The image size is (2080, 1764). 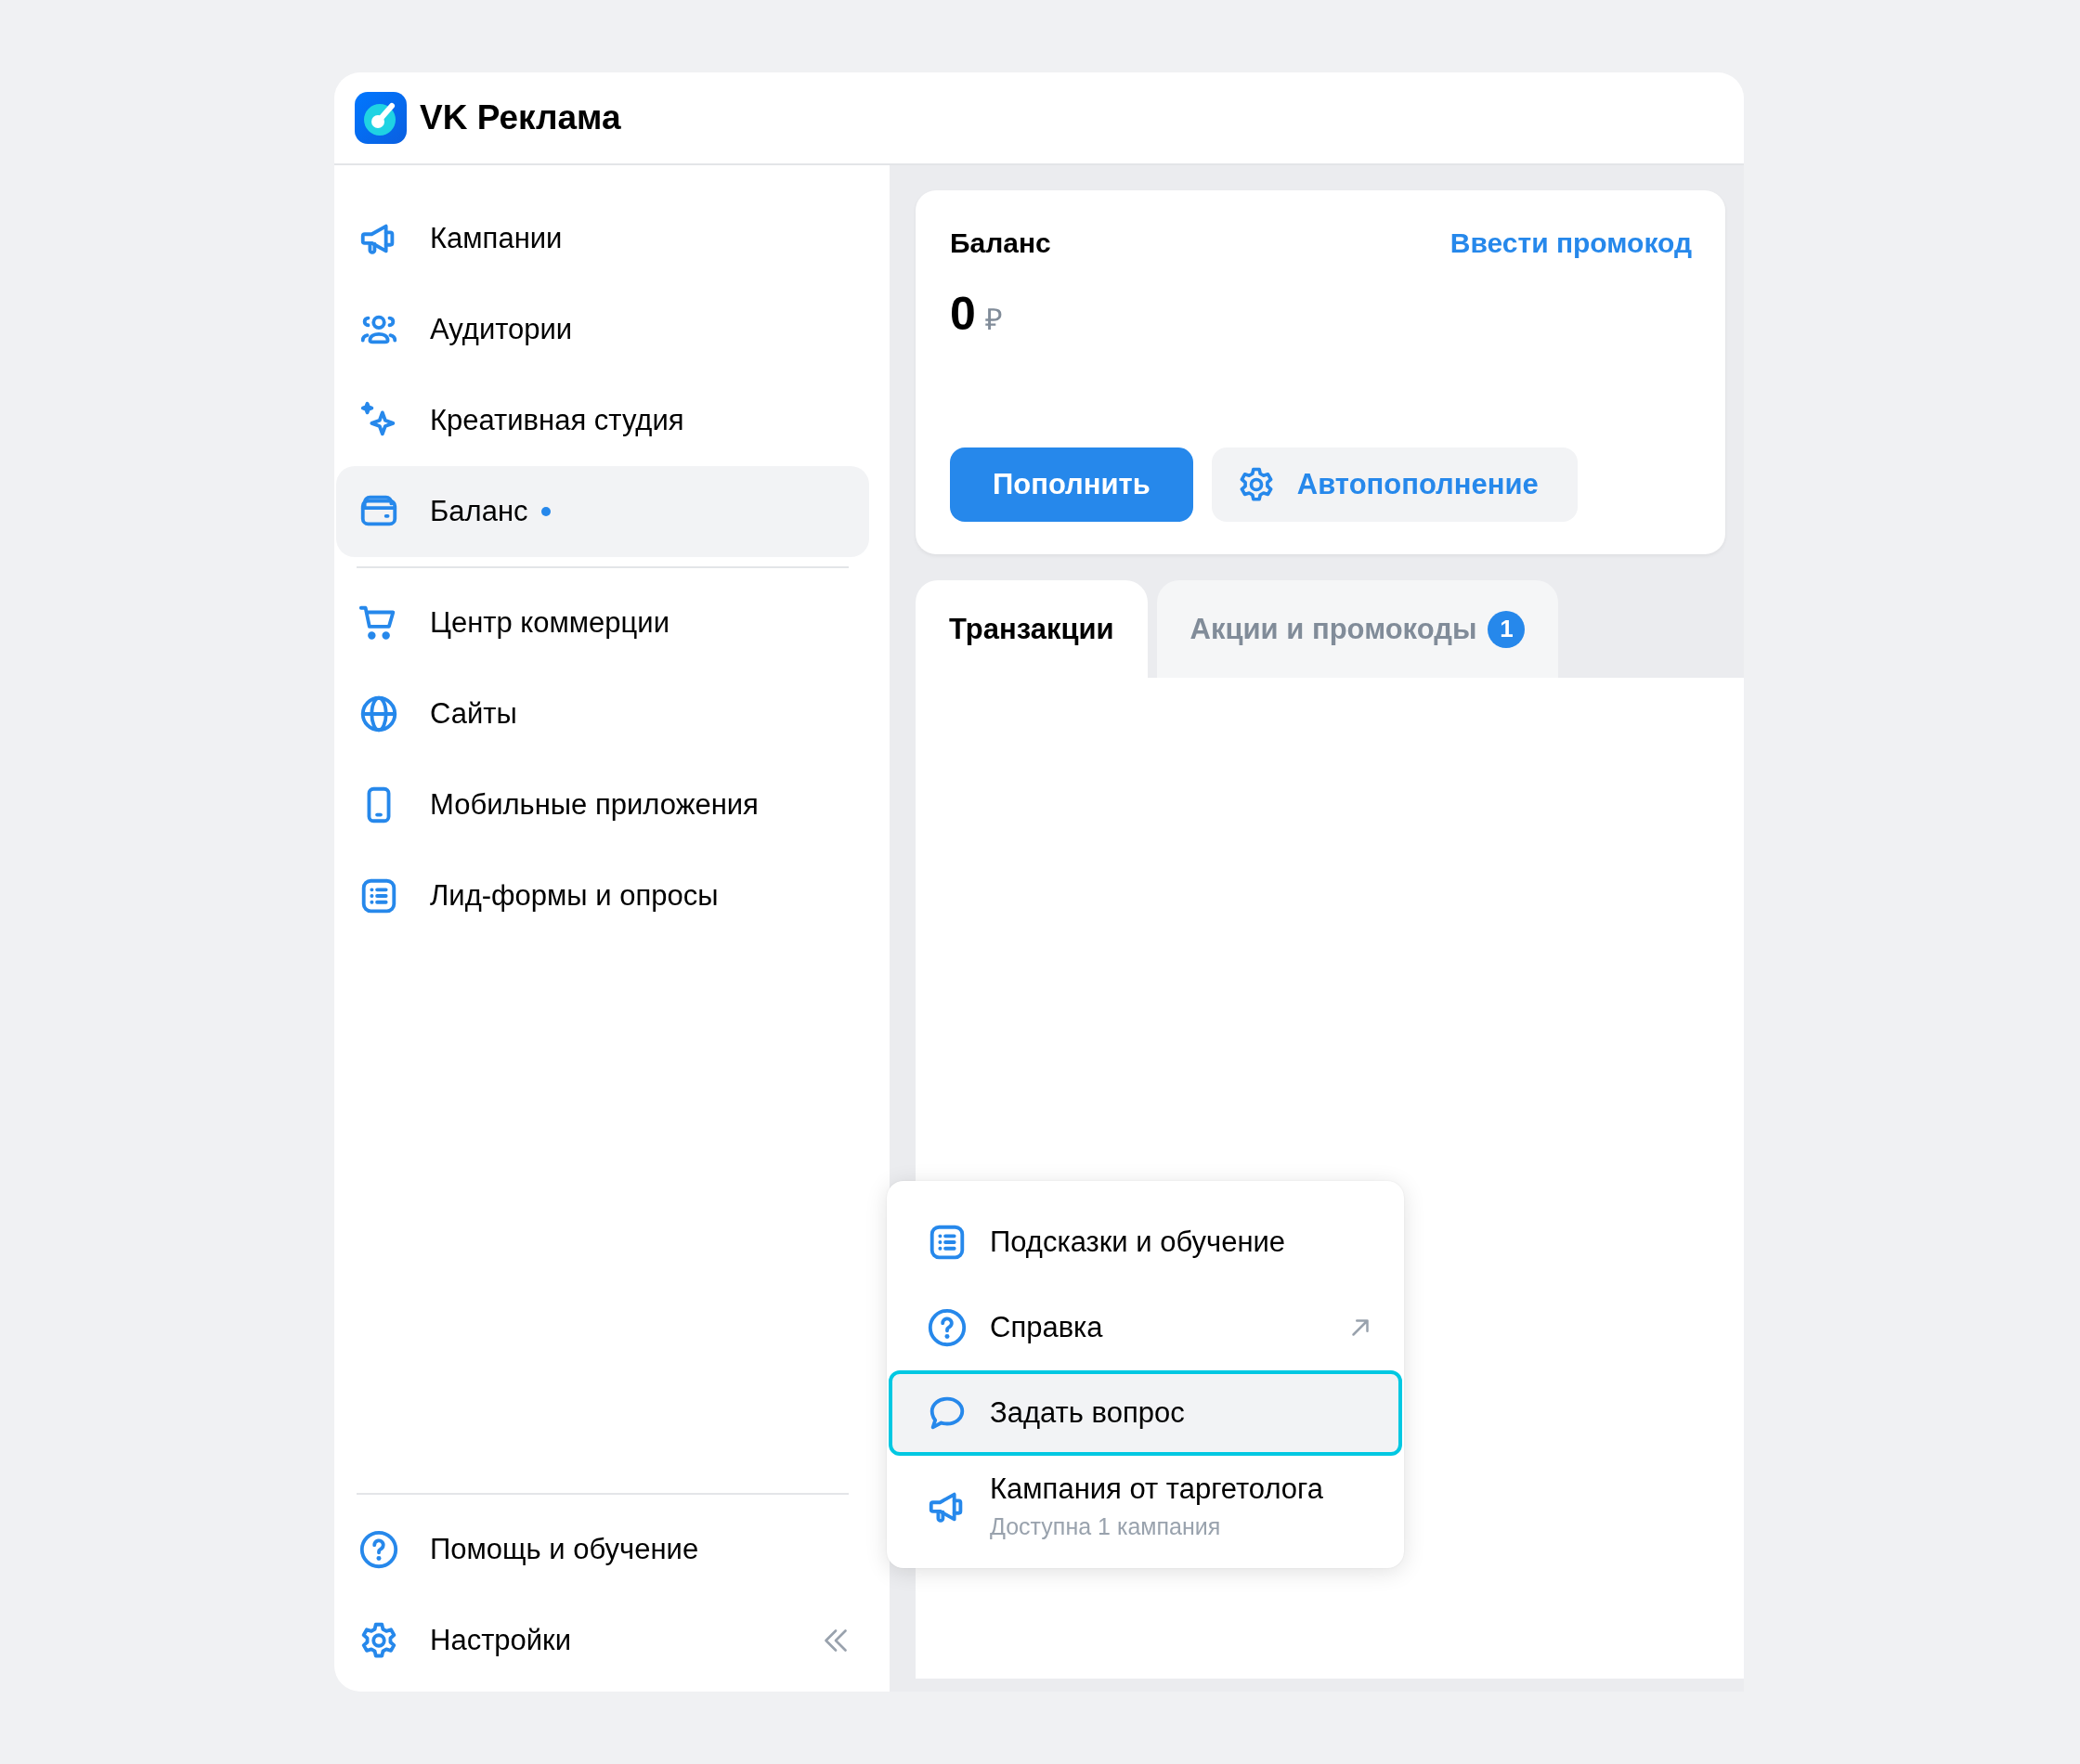 What do you see at coordinates (520, 117) in the screenshot?
I see `app-title: VK Реклама` at bounding box center [520, 117].